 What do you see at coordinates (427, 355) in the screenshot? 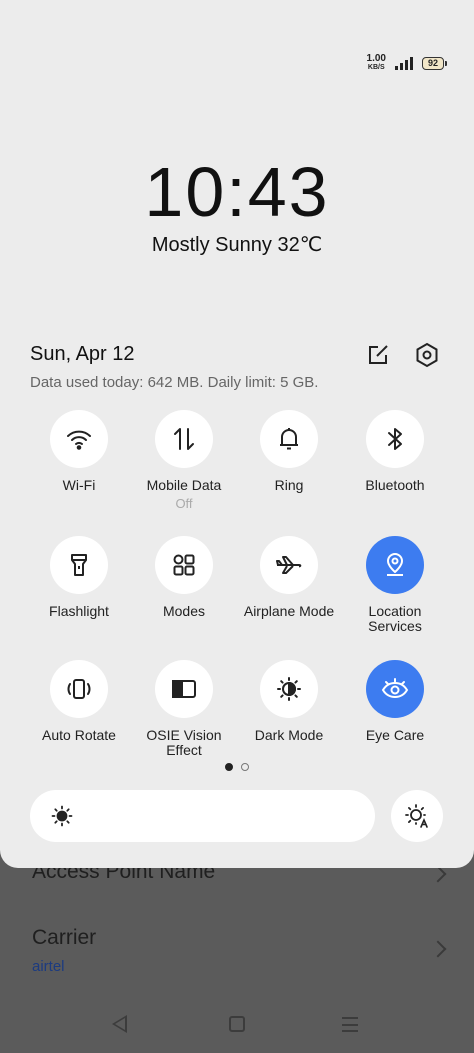
I see `gear-icon` at bounding box center [427, 355].